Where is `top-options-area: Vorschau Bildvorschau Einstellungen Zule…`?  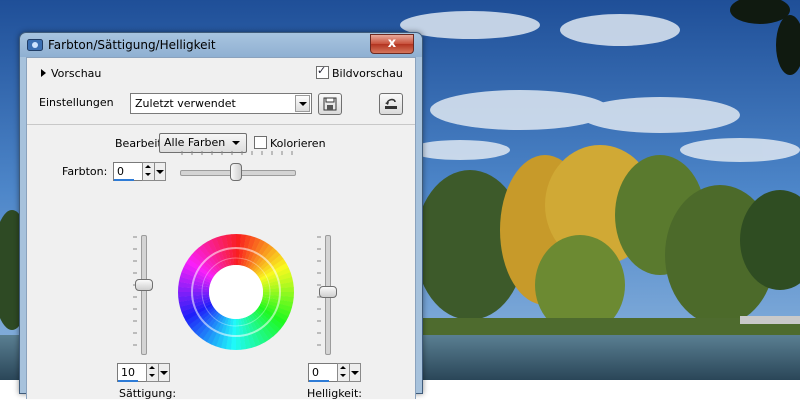 top-options-area: Vorschau Bildvorschau Einstellungen Zule… is located at coordinates (221, 89).